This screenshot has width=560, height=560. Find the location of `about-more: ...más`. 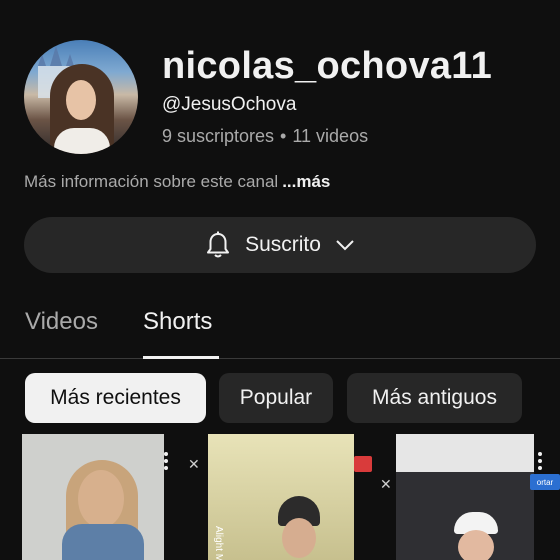

about-more: ...más is located at coordinates (306, 181).